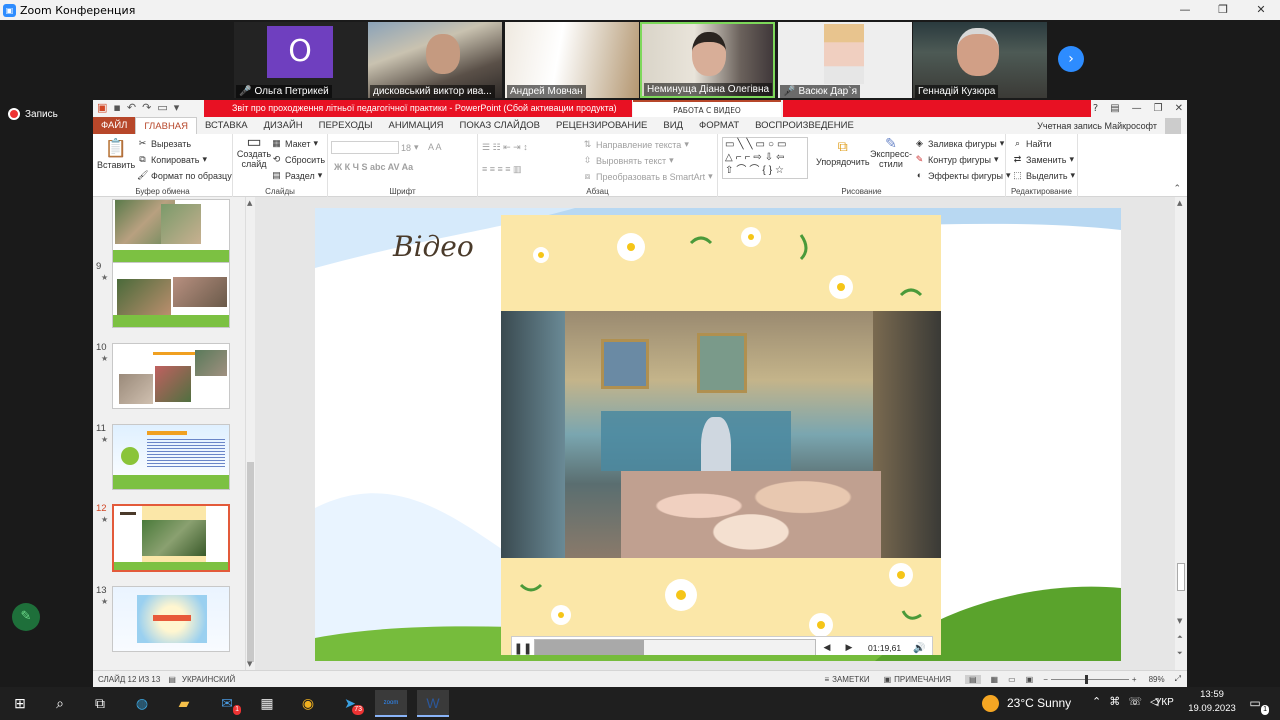 The width and height of the screenshot is (1280, 720). I want to click on slide-title: Відео, so click(433, 246).